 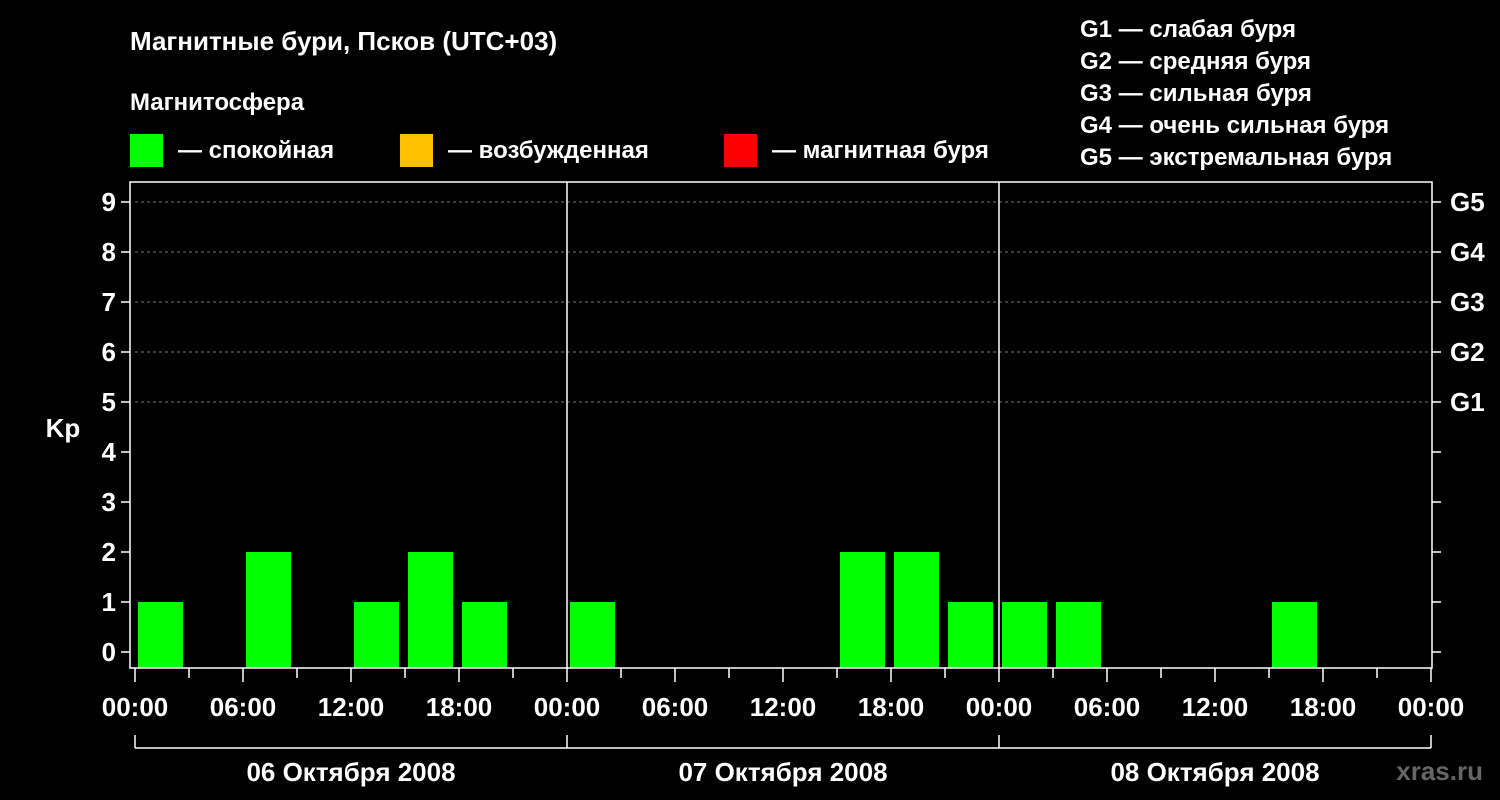 I want to click on y-tick-label: 3, so click(x=109, y=502).